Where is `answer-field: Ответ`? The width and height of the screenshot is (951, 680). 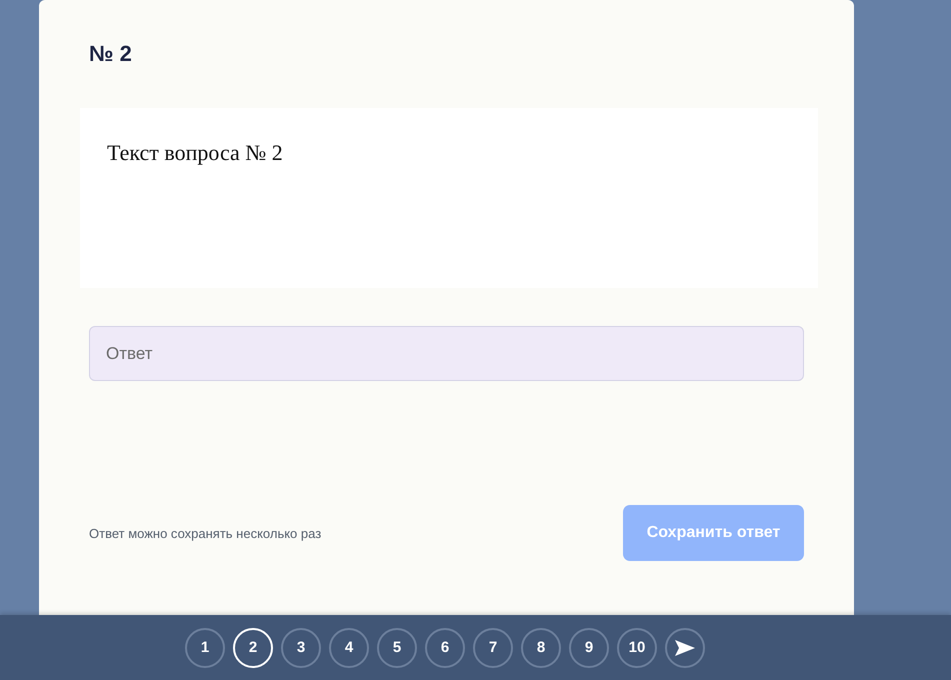
answer-field: Ответ is located at coordinates (446, 353).